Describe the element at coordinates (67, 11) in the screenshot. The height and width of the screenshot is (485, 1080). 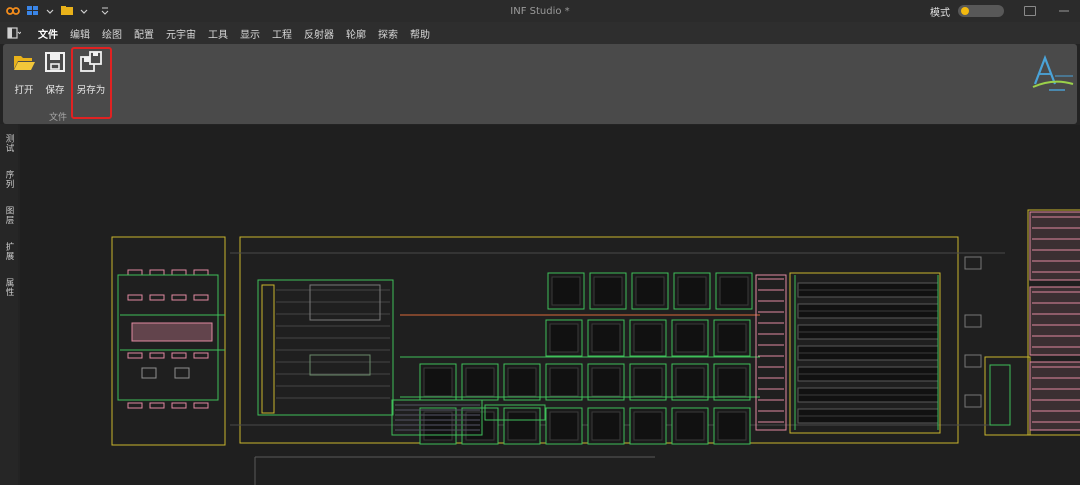
I see `folder-icon` at that location.